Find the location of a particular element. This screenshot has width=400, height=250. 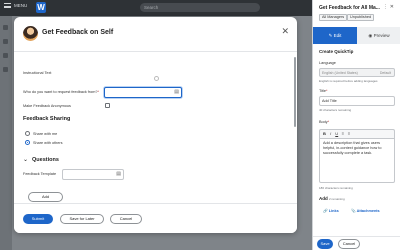

panel-actions: ⋮✕ is located at coordinates (389, 7).